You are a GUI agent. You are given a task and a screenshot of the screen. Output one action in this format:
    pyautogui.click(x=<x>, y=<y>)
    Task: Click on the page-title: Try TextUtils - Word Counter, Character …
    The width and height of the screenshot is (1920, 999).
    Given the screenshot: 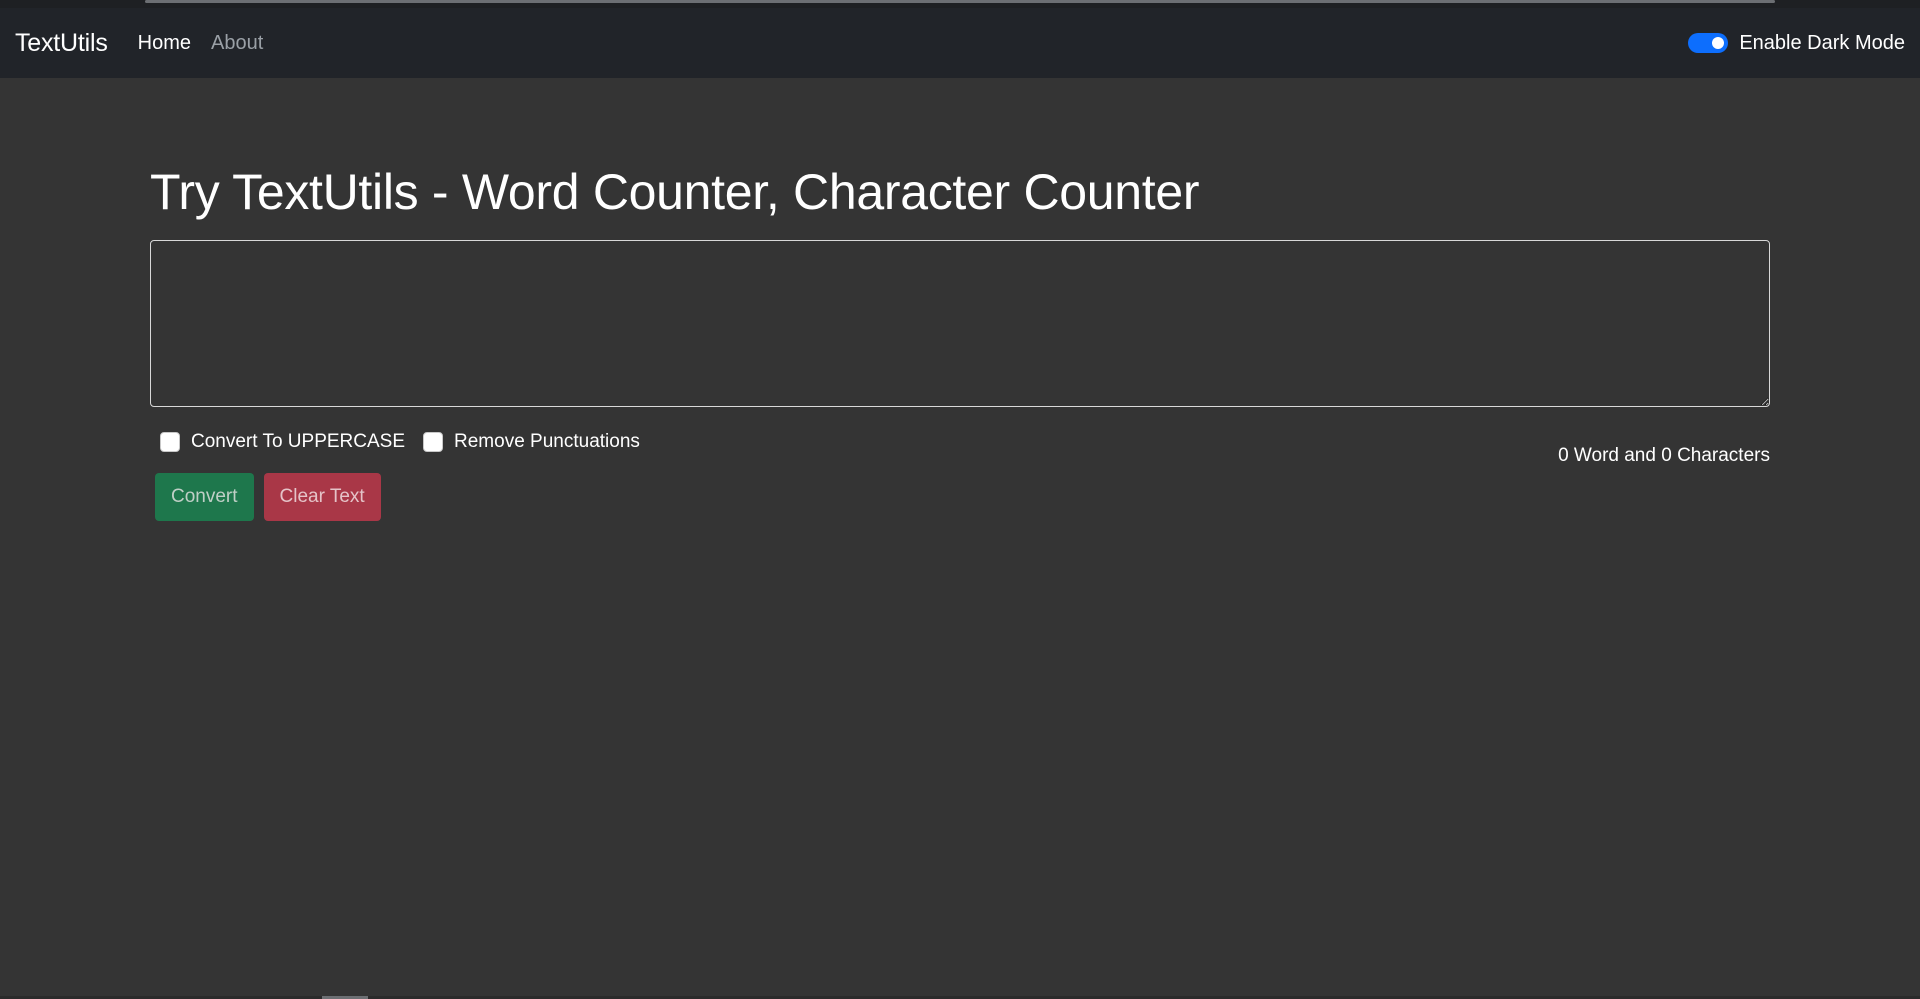 What is the action you would take?
    pyautogui.click(x=675, y=192)
    